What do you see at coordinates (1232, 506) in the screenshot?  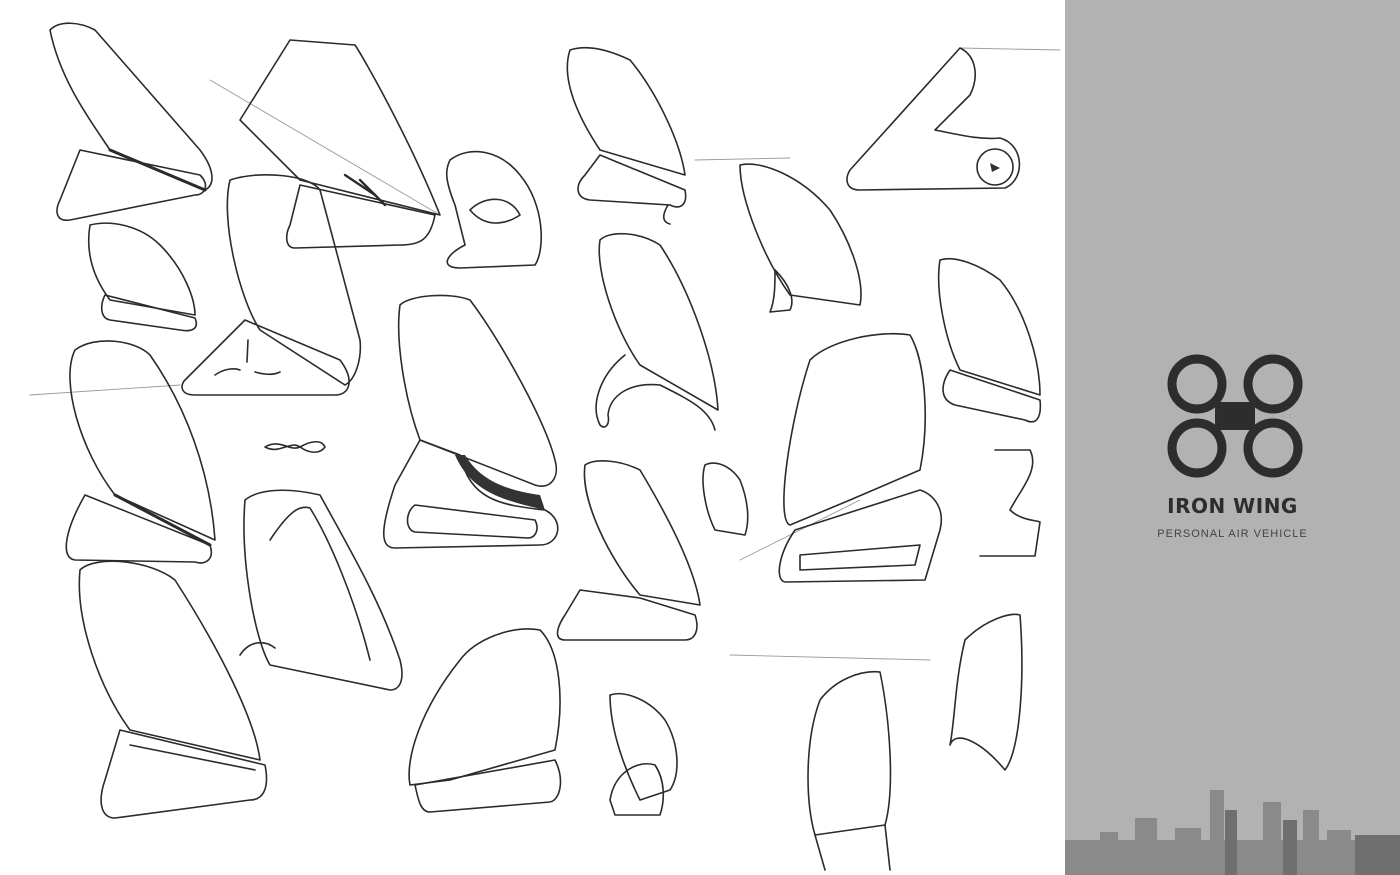 I see `brand-title: IRON WING` at bounding box center [1232, 506].